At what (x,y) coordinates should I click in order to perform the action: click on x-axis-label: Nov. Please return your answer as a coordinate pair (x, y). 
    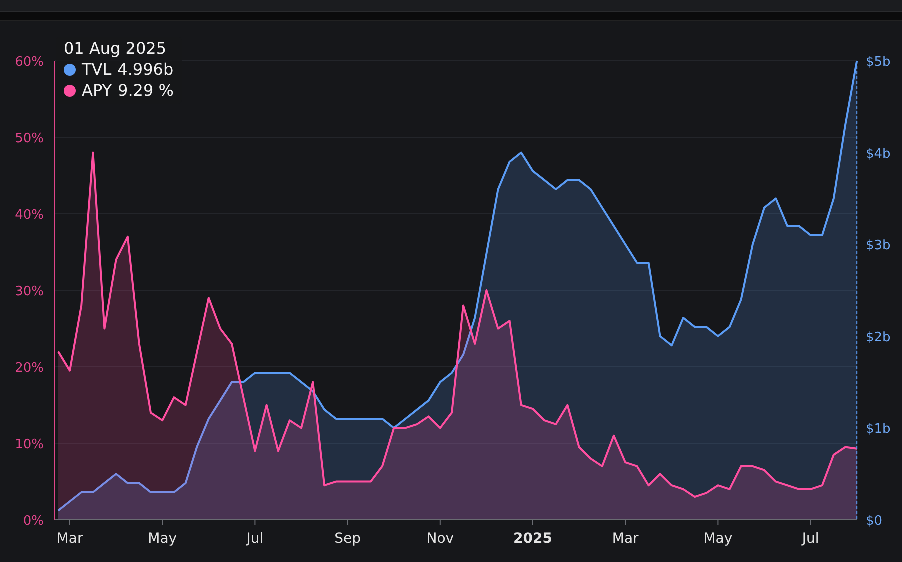
    Looking at the image, I should click on (440, 539).